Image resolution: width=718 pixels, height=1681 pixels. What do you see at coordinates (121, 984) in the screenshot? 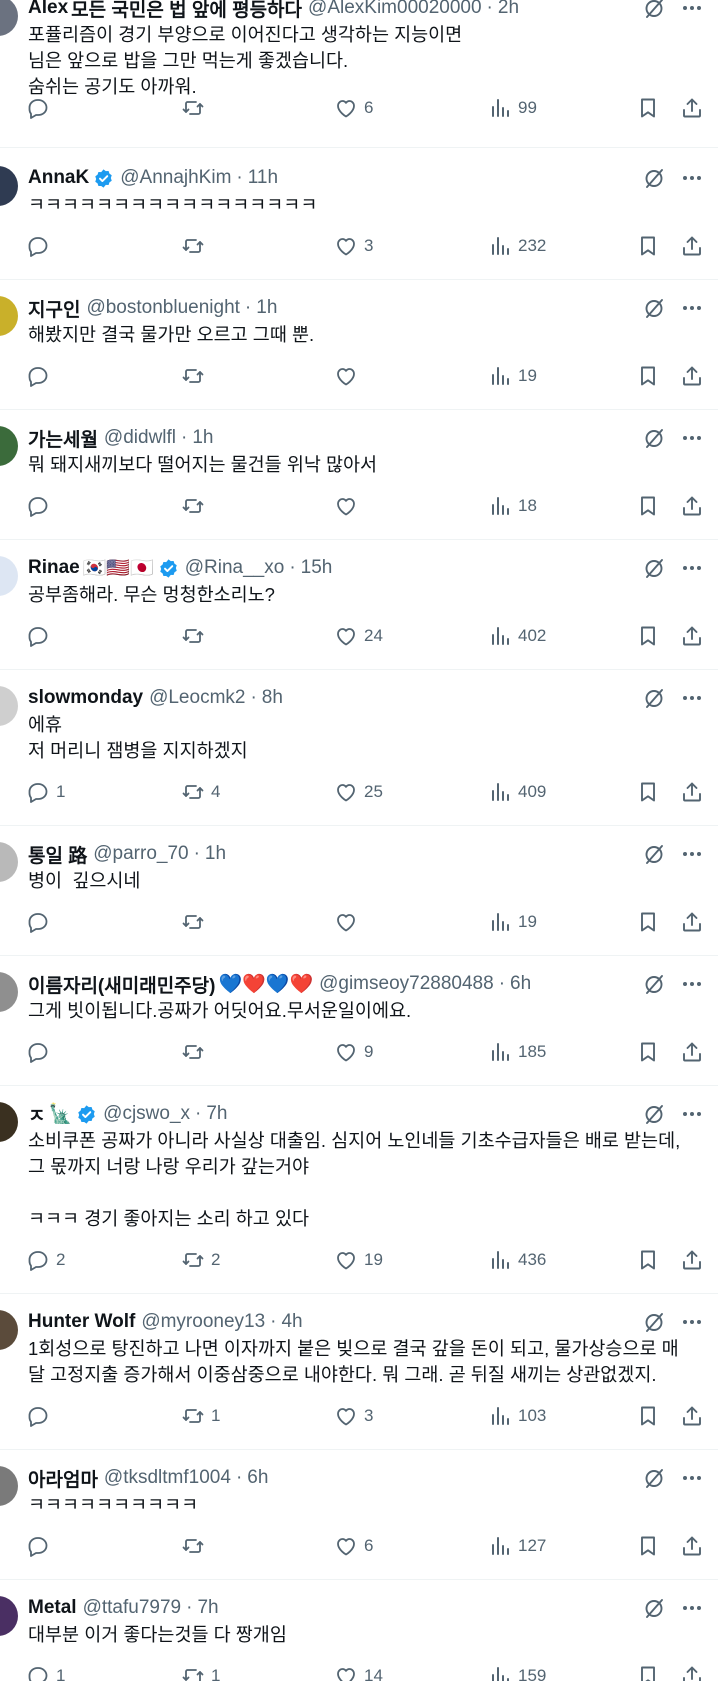
I see `author-name: 이름자리(새미래민주당)` at bounding box center [121, 984].